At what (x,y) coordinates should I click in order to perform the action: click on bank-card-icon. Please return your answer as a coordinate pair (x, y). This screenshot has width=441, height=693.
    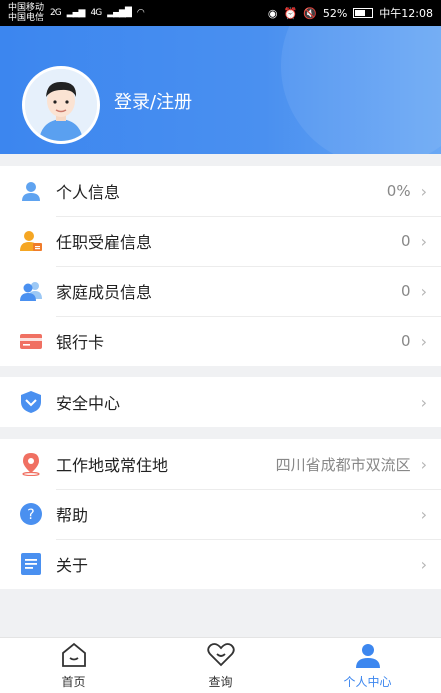
    Looking at the image, I should click on (31, 341).